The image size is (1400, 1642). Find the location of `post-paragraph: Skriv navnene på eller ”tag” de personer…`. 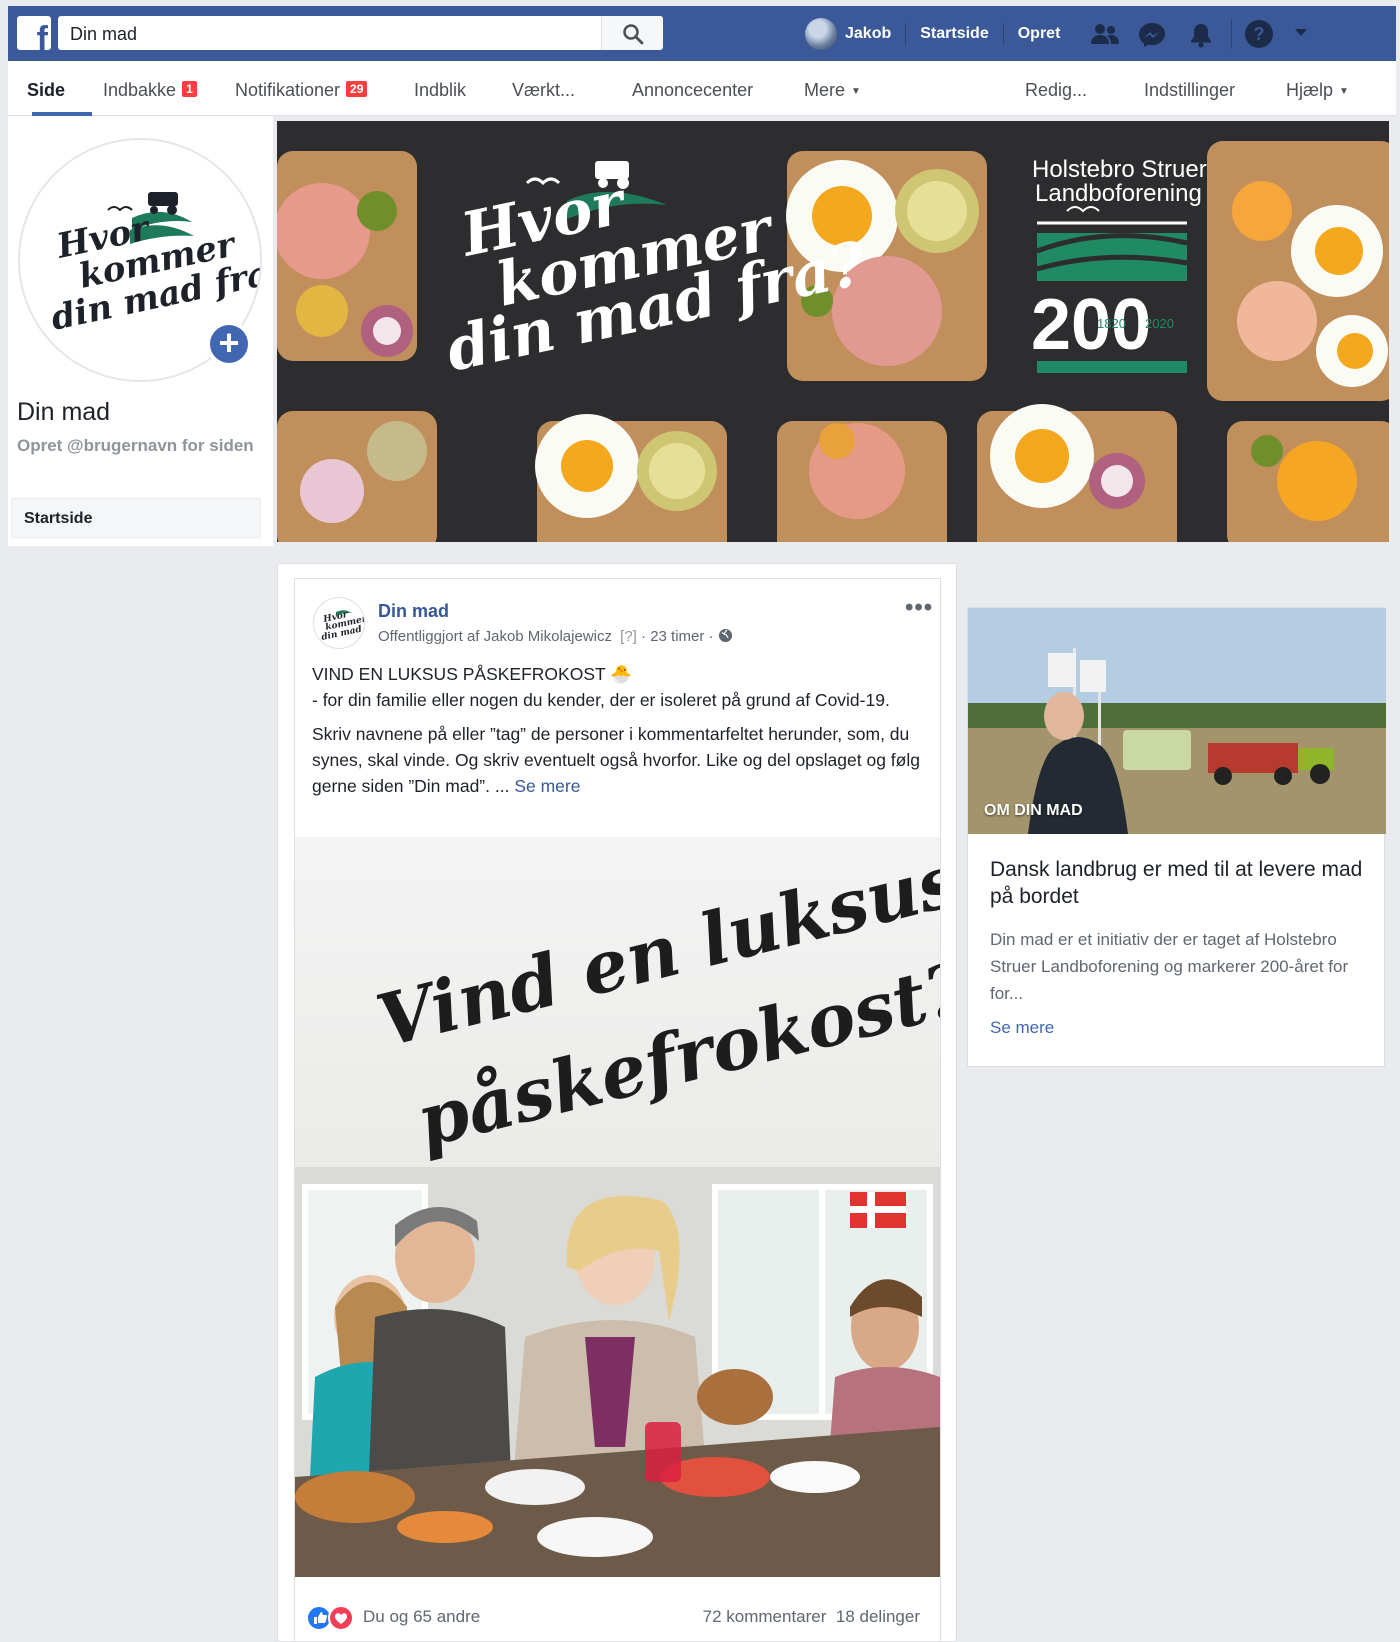

post-paragraph: Skriv navnene på eller ”tag” de personer… is located at coordinates (619, 760).